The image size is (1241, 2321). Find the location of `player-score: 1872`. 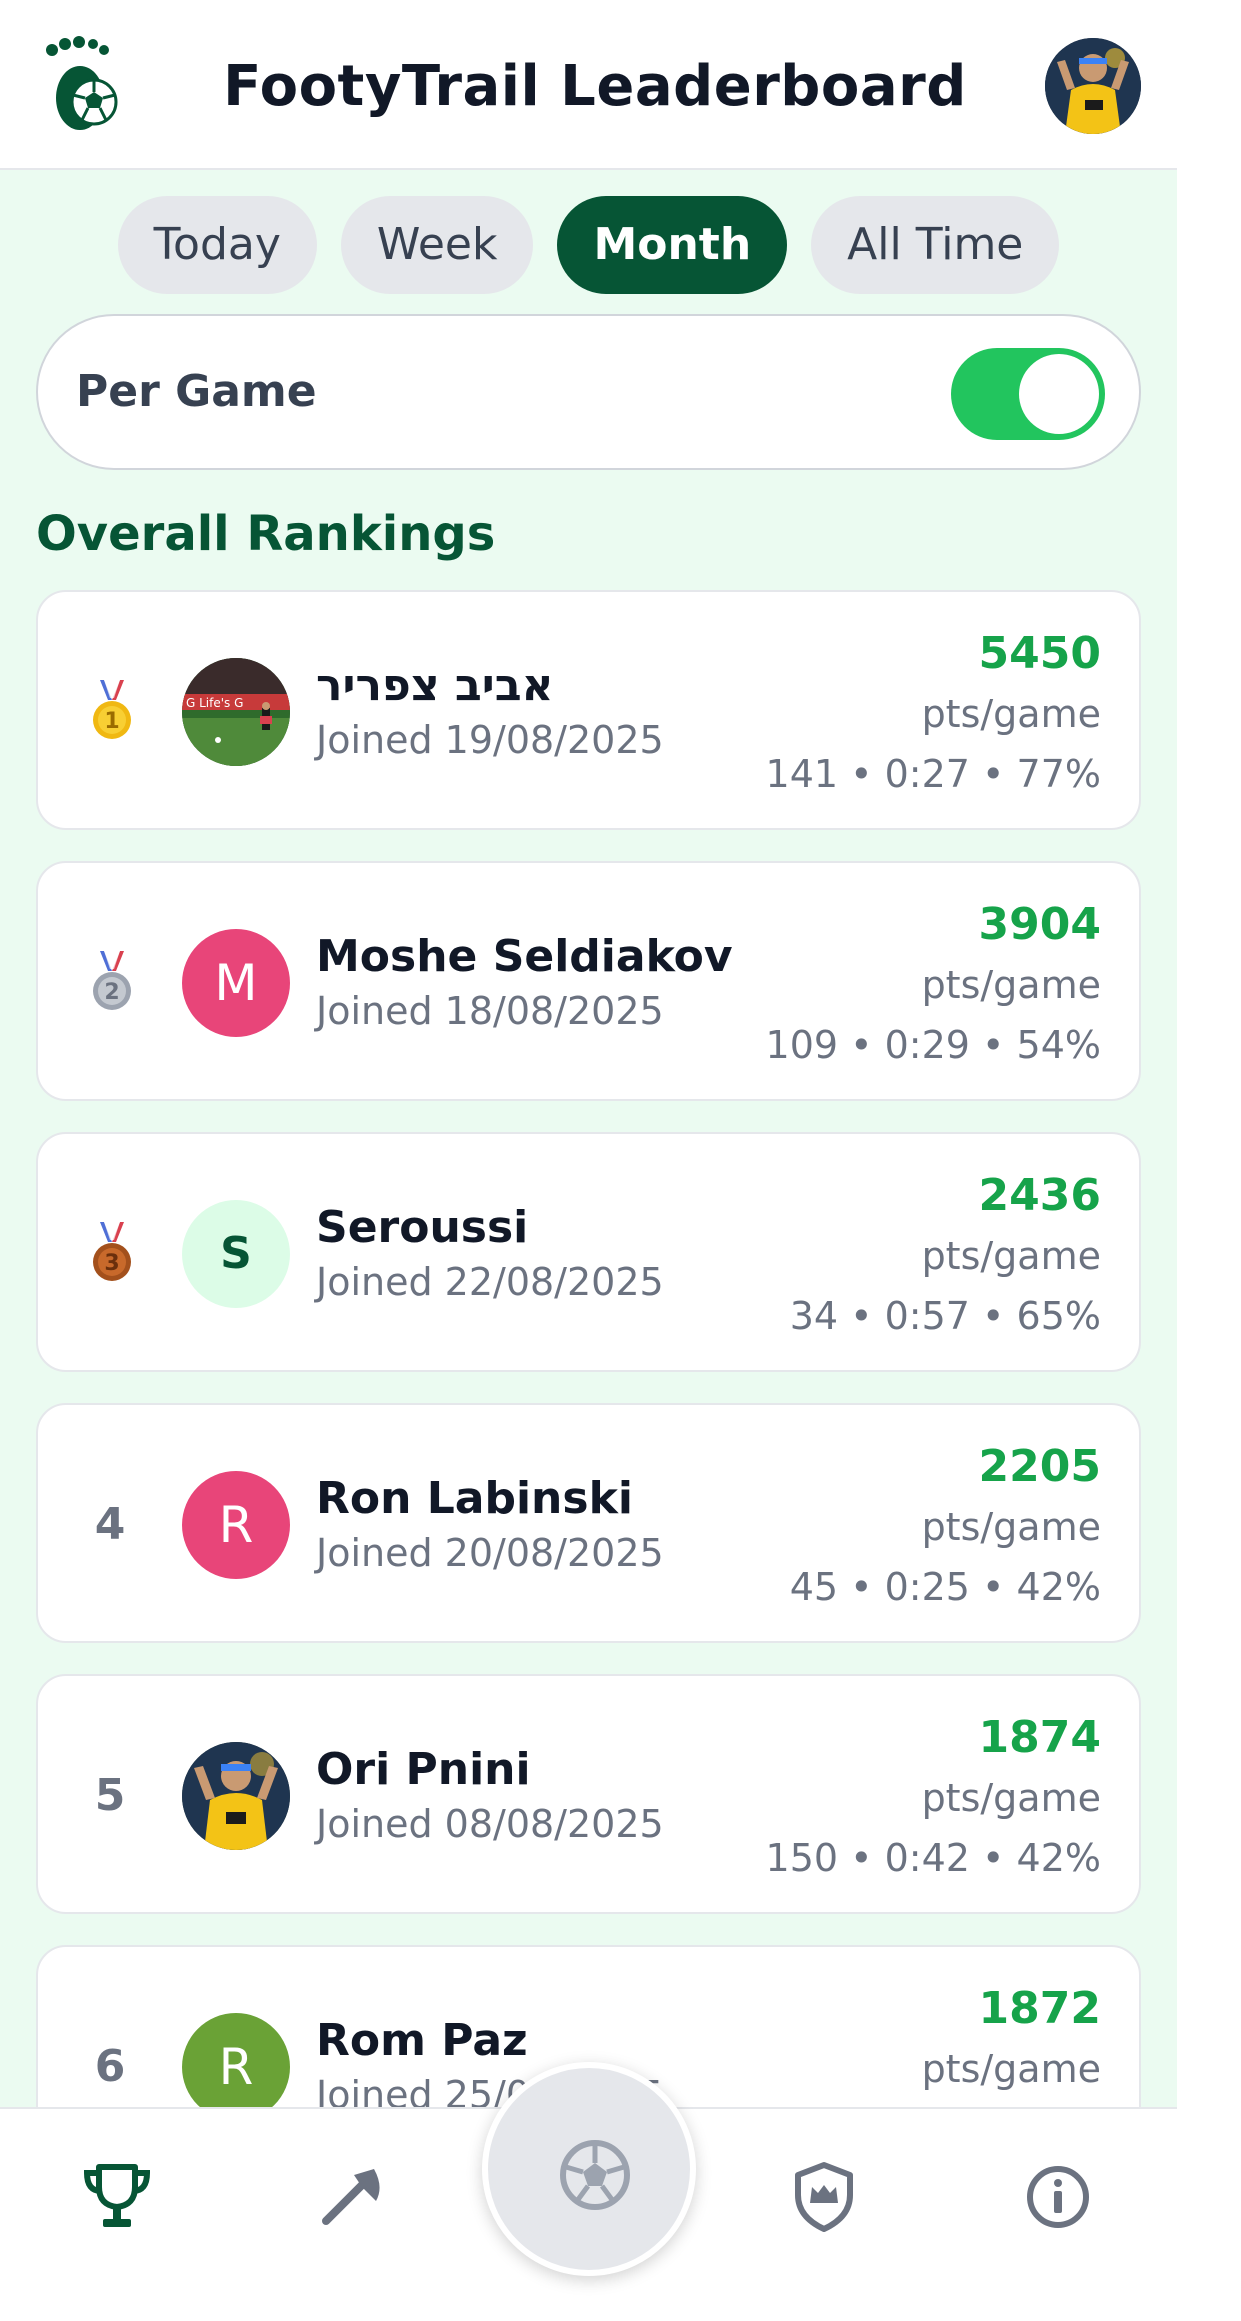

player-score: 1872 is located at coordinates (1039, 2008).